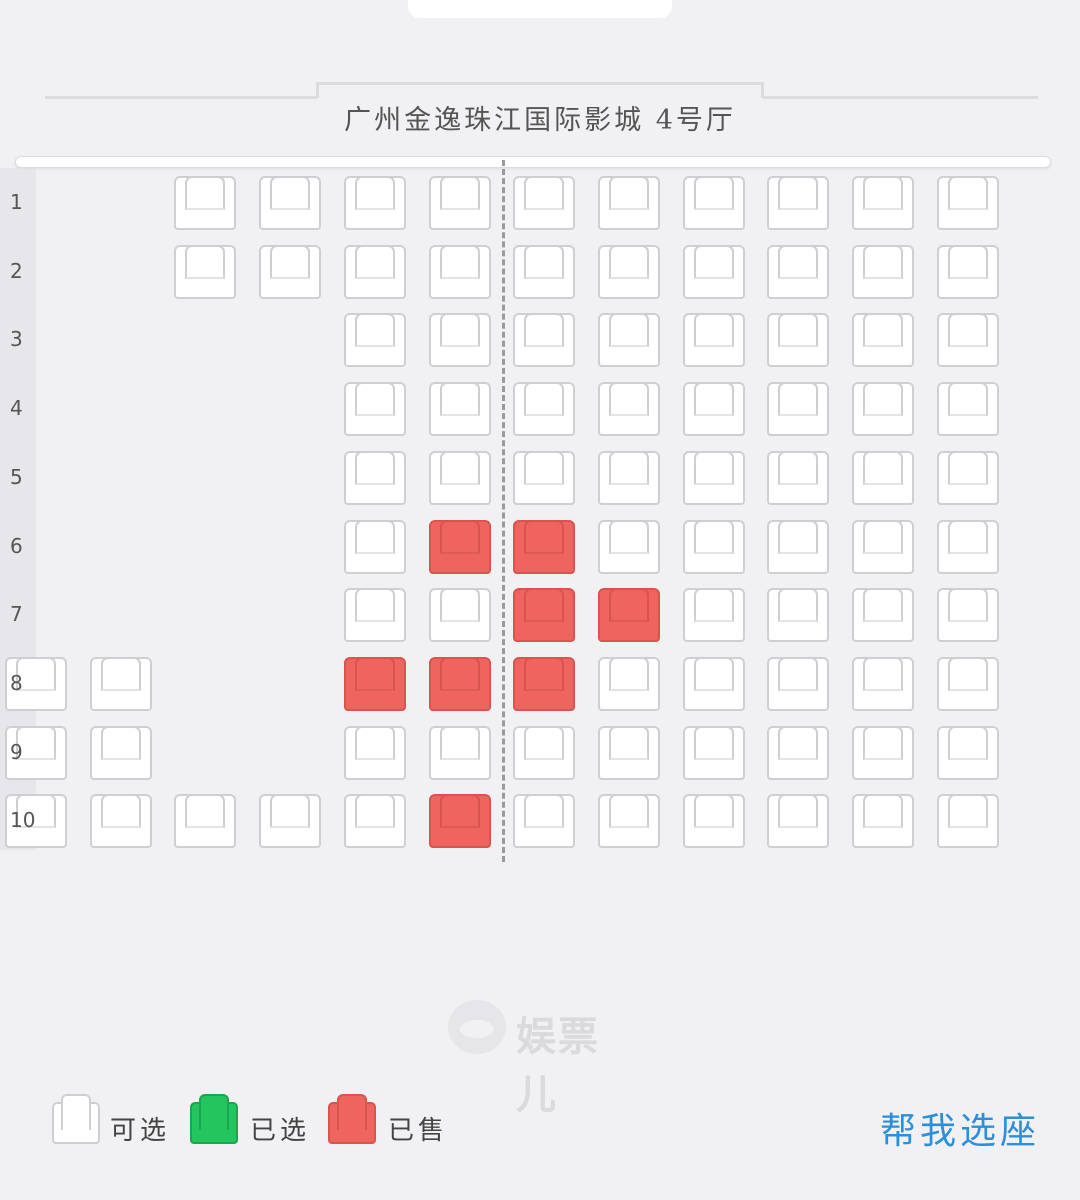 Image resolution: width=1080 pixels, height=1200 pixels. Describe the element at coordinates (503, 511) in the screenshot. I see `center-aisle-line` at that location.